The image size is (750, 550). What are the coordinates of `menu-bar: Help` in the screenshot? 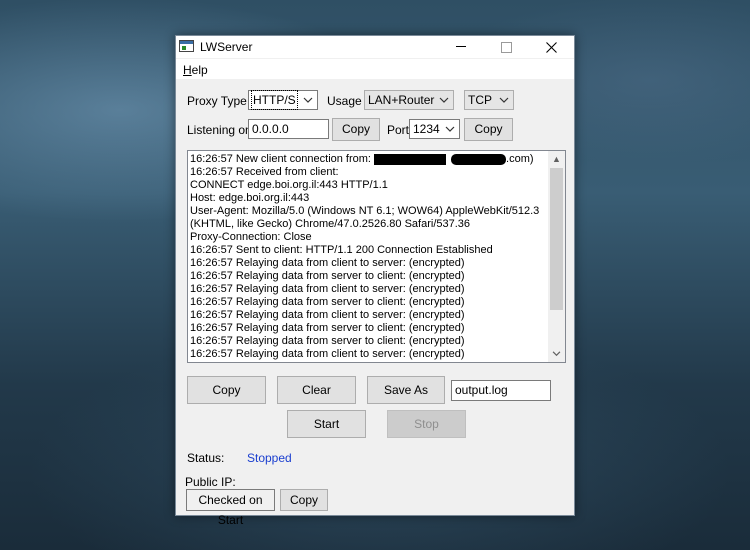 It's located at (375, 69).